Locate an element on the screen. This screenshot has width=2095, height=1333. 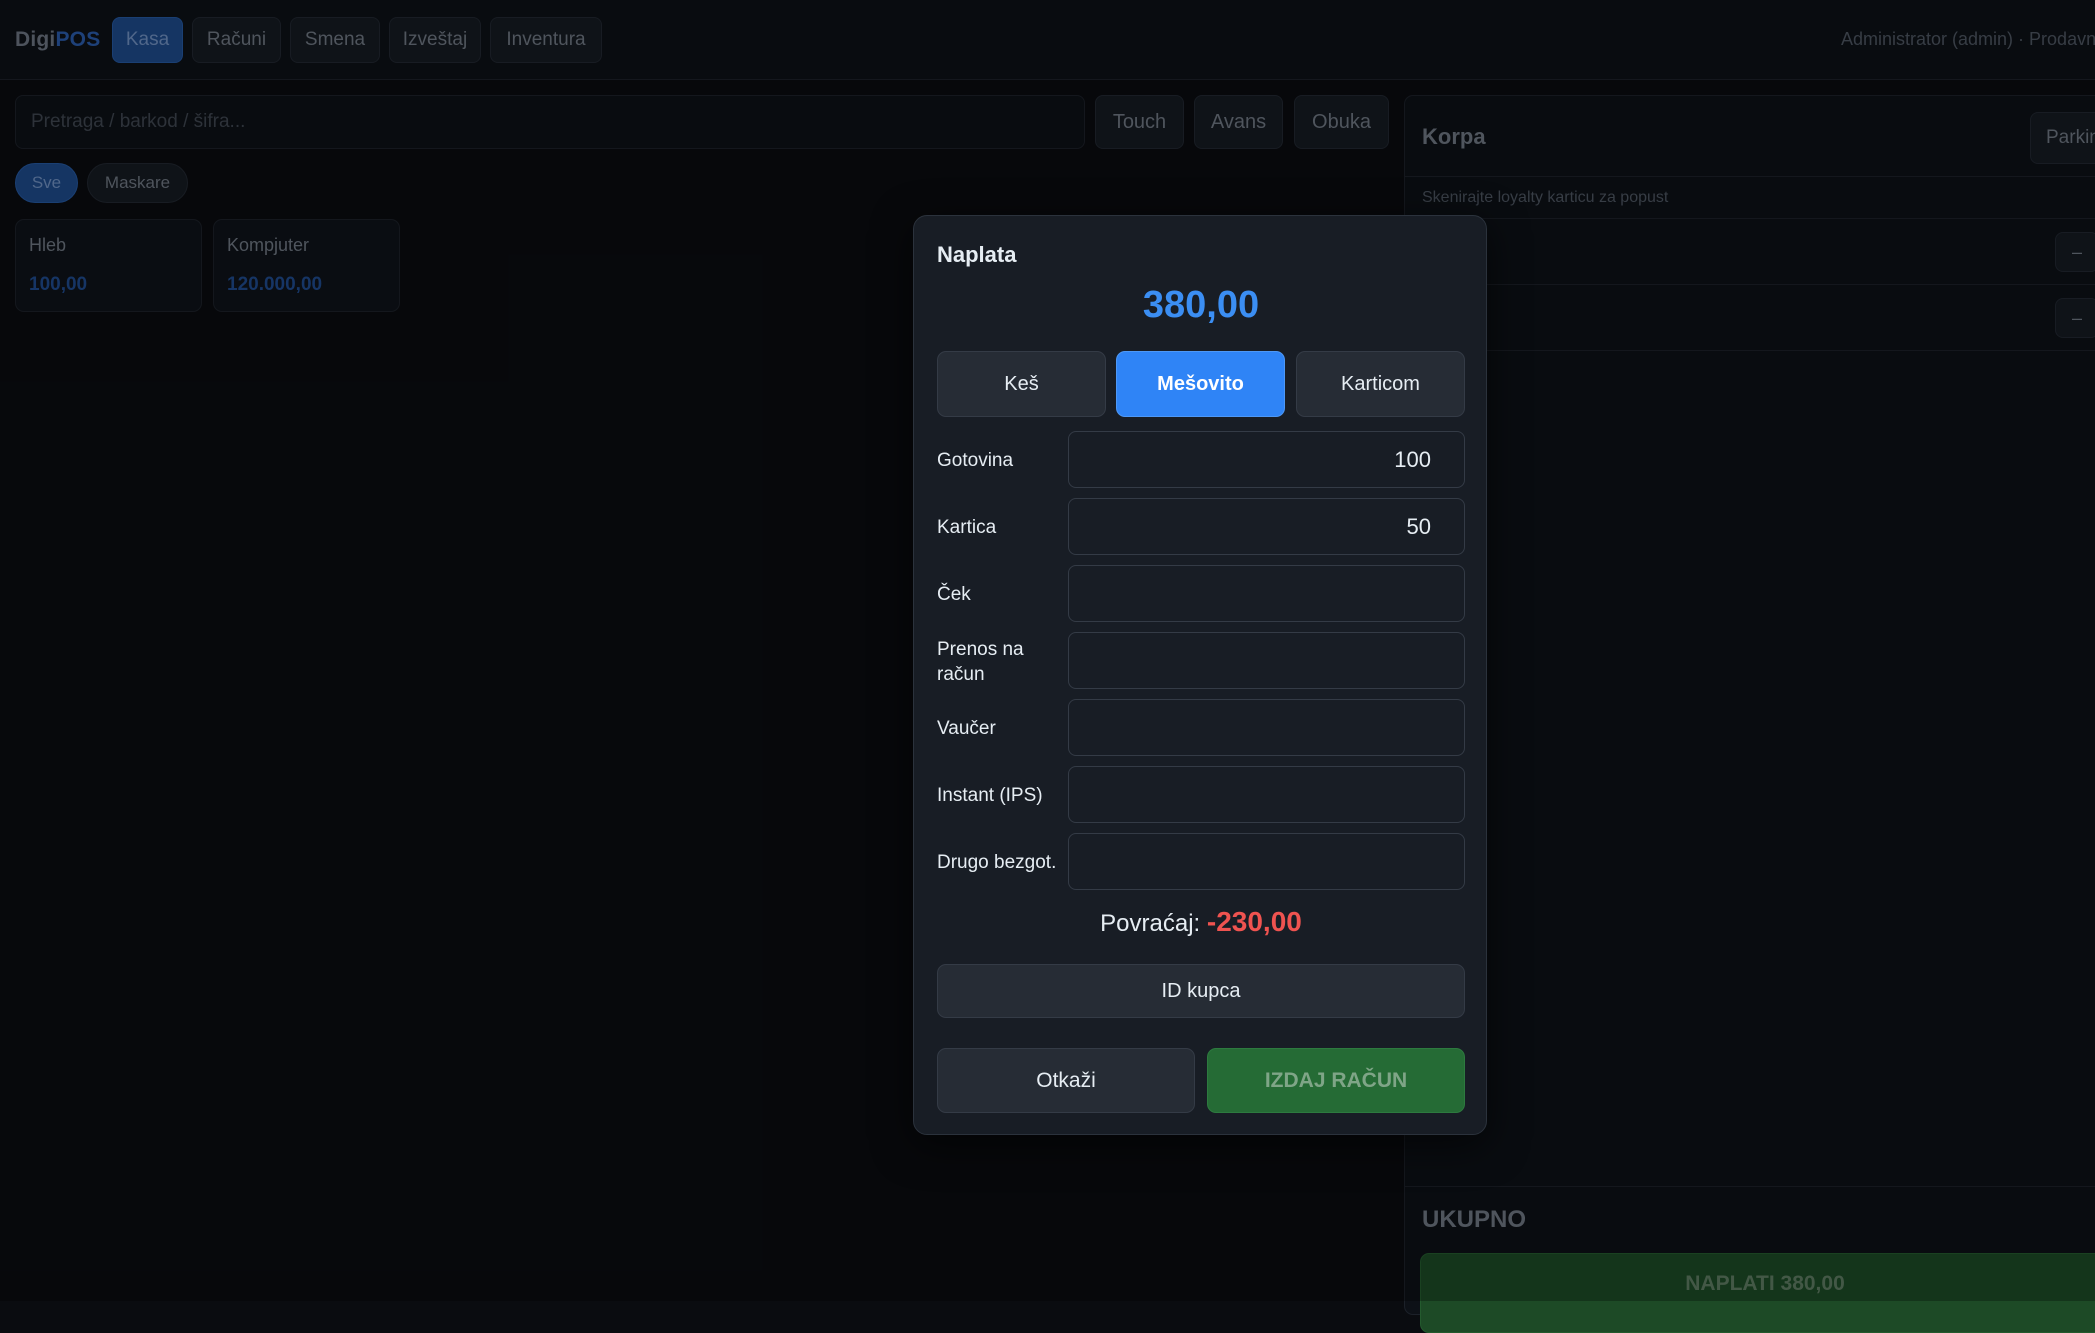
other-noncash-input is located at coordinates (1266, 861).